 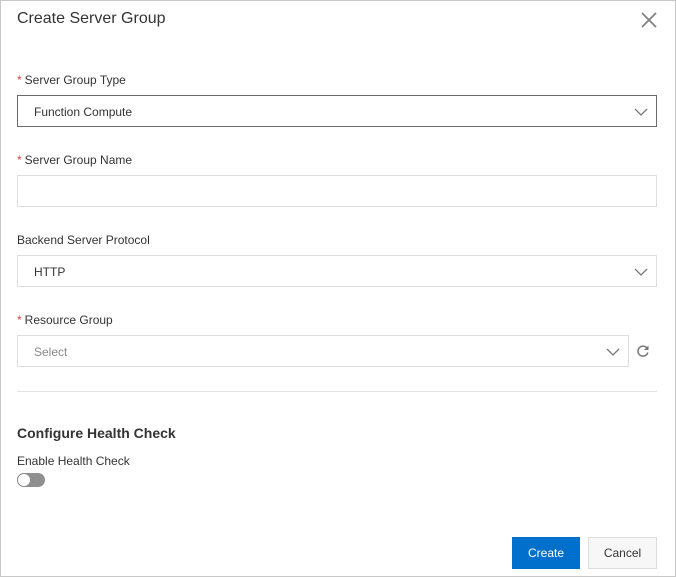 What do you see at coordinates (50, 272) in the screenshot?
I see `select-value: HTTP` at bounding box center [50, 272].